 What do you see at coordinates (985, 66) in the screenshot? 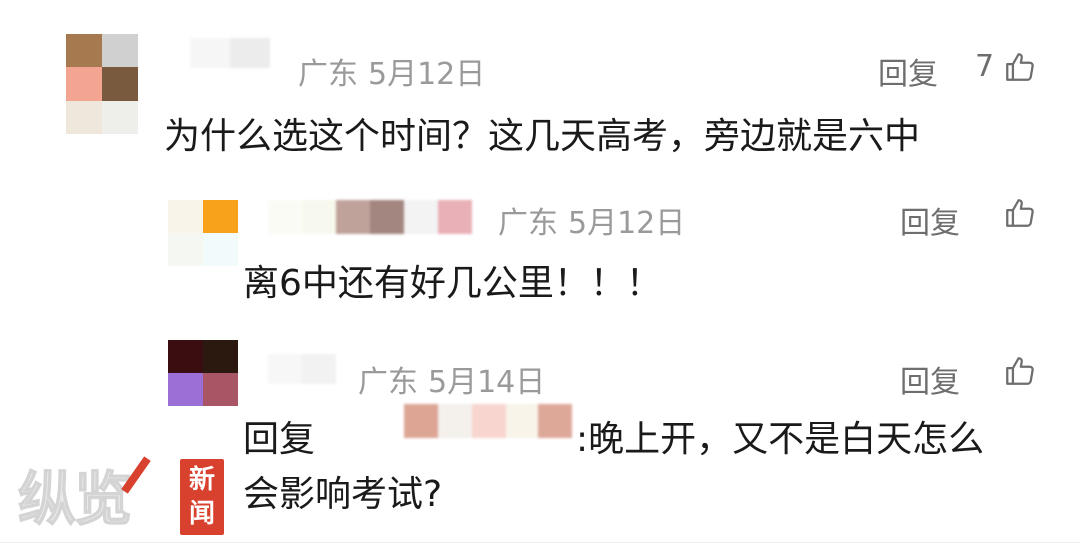
I see `like-count: 7` at bounding box center [985, 66].